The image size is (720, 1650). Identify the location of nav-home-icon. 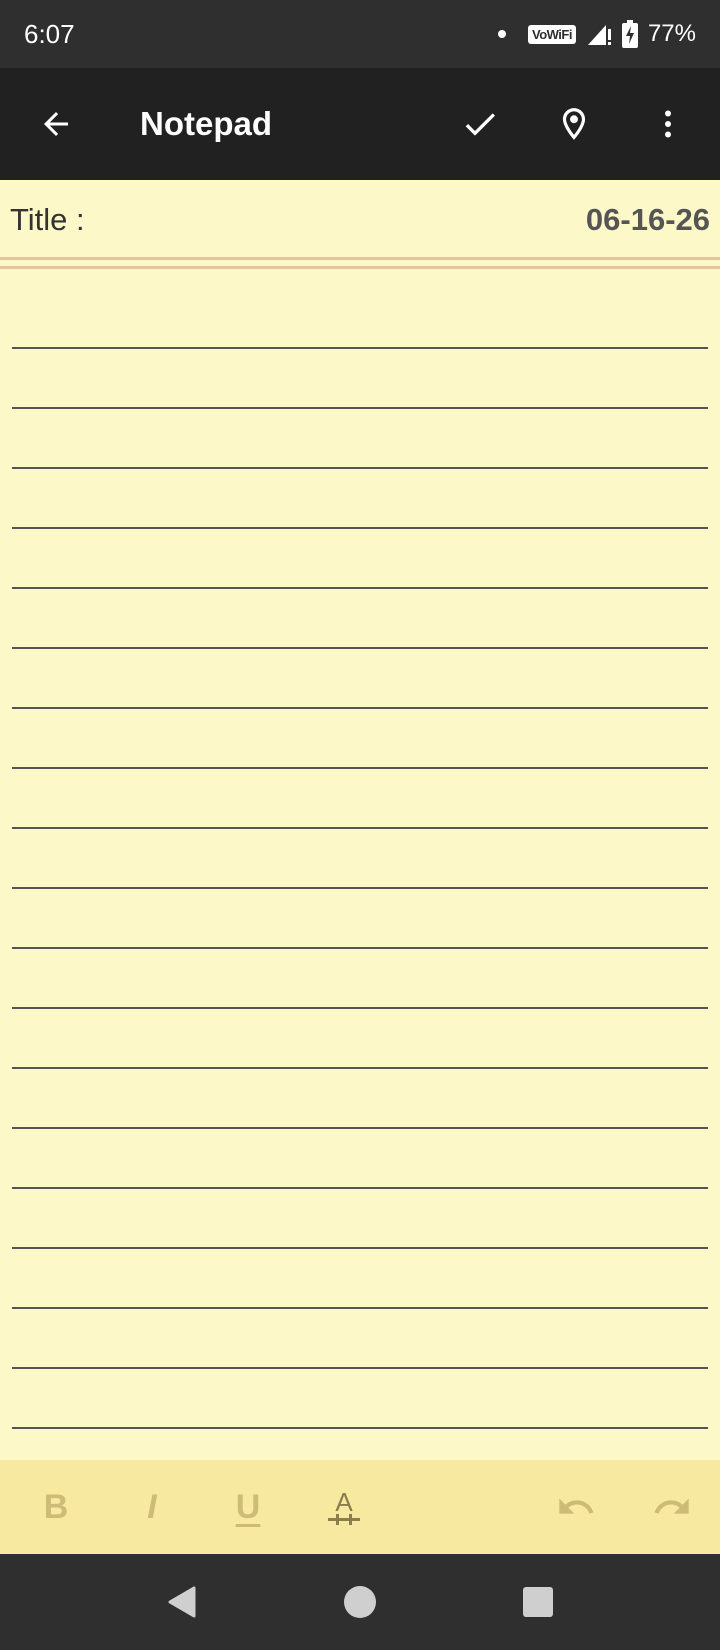
(360, 1602).